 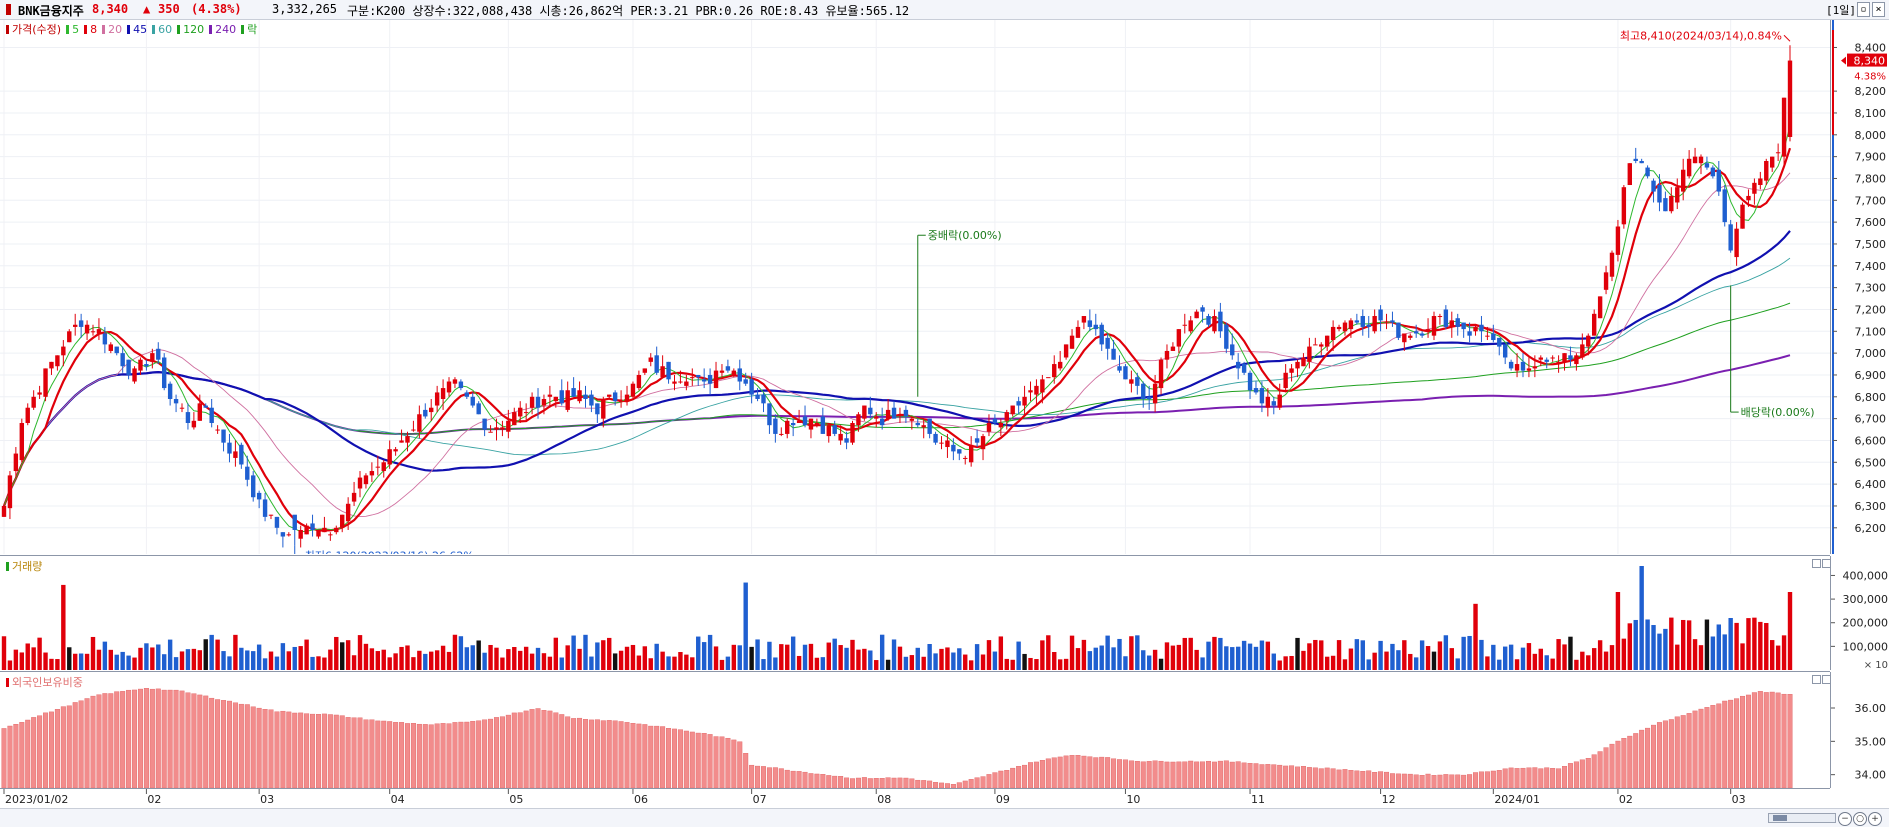 I want to click on scroll-thumb, so click(x=1780, y=818).